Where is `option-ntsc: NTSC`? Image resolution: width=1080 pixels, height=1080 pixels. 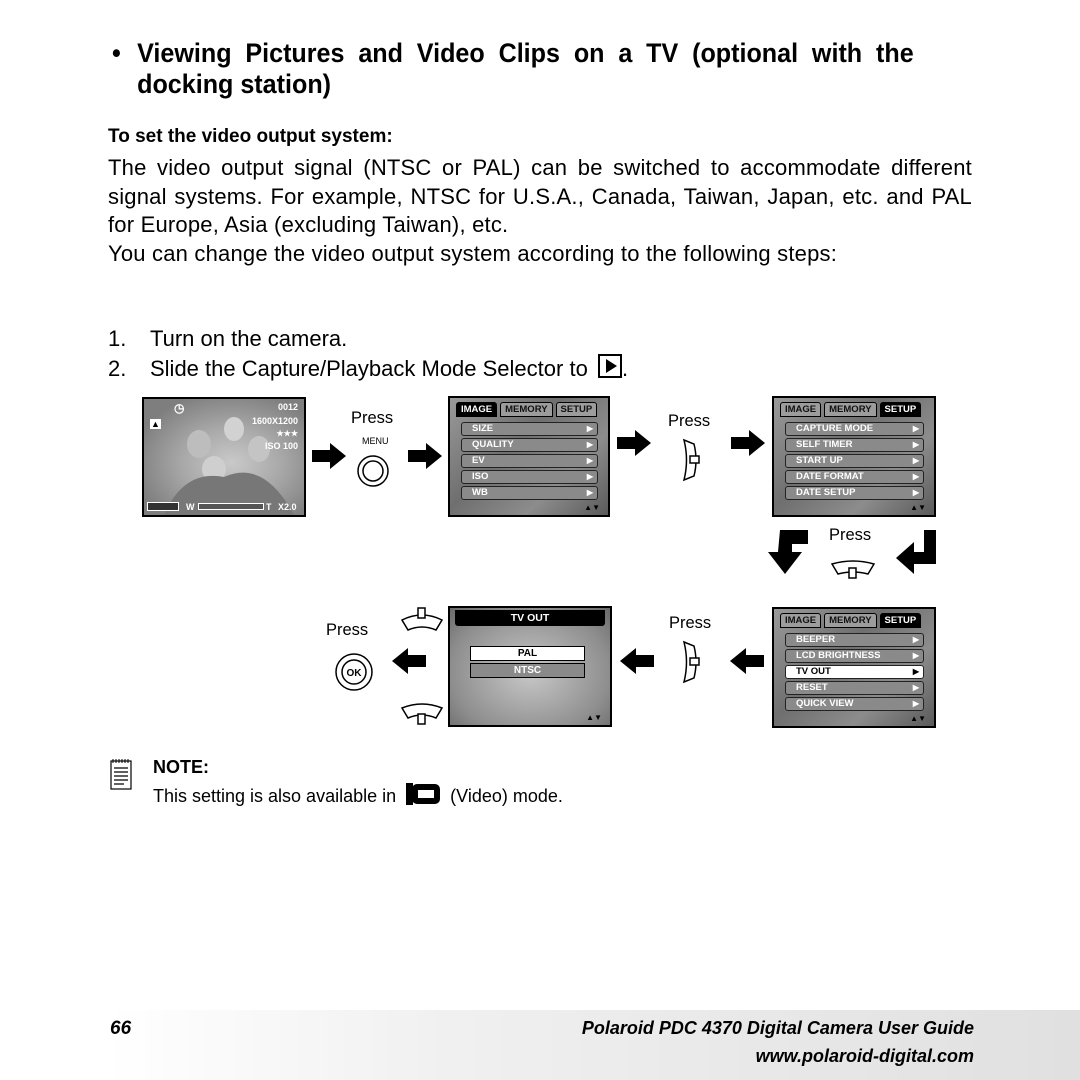 option-ntsc: NTSC is located at coordinates (527, 670).